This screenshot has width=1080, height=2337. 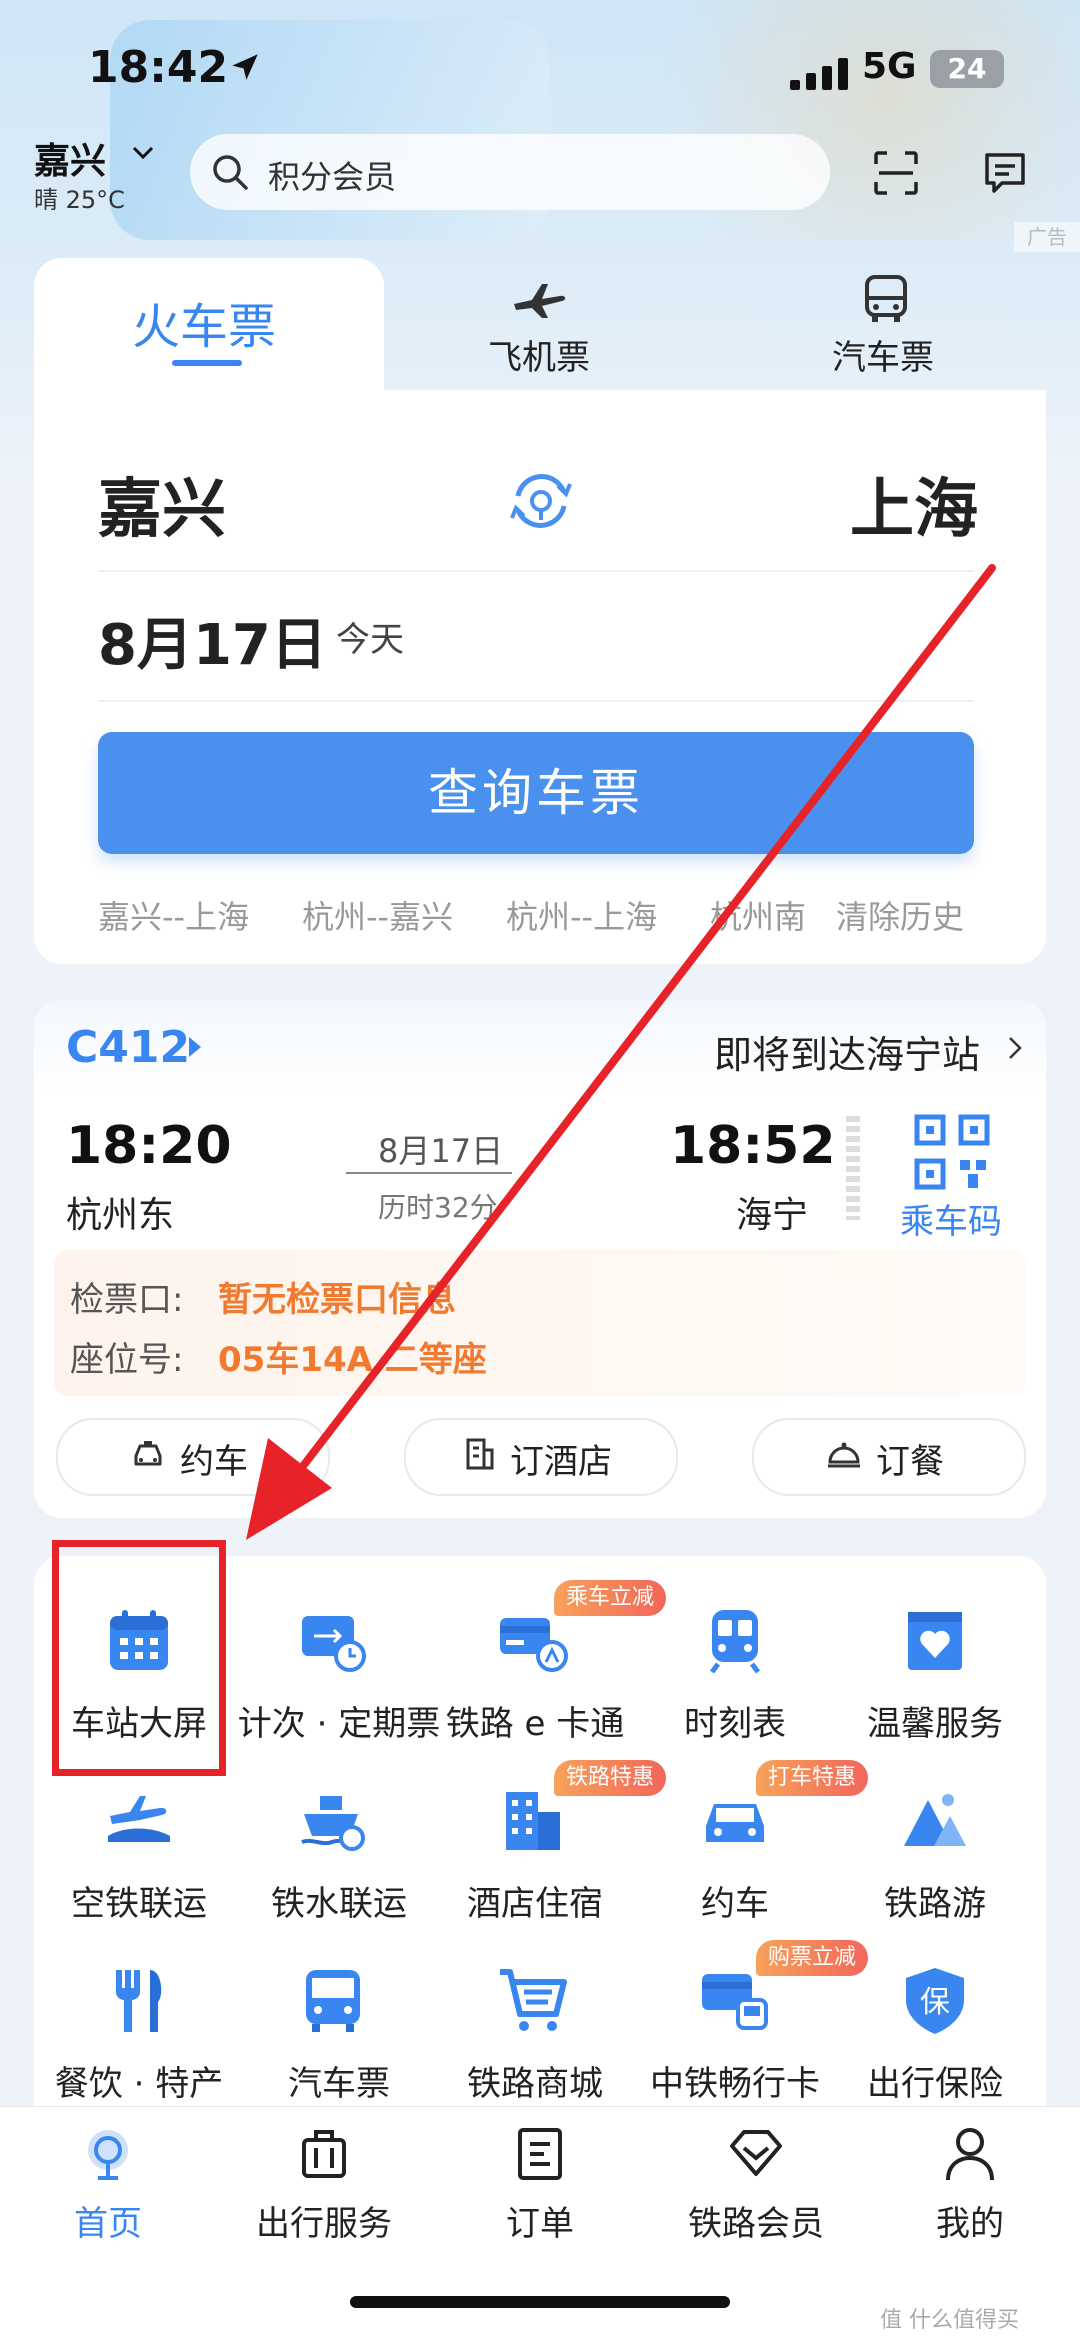 What do you see at coordinates (812, 1778) in the screenshot?
I see `promo-badge: 打车特惠` at bounding box center [812, 1778].